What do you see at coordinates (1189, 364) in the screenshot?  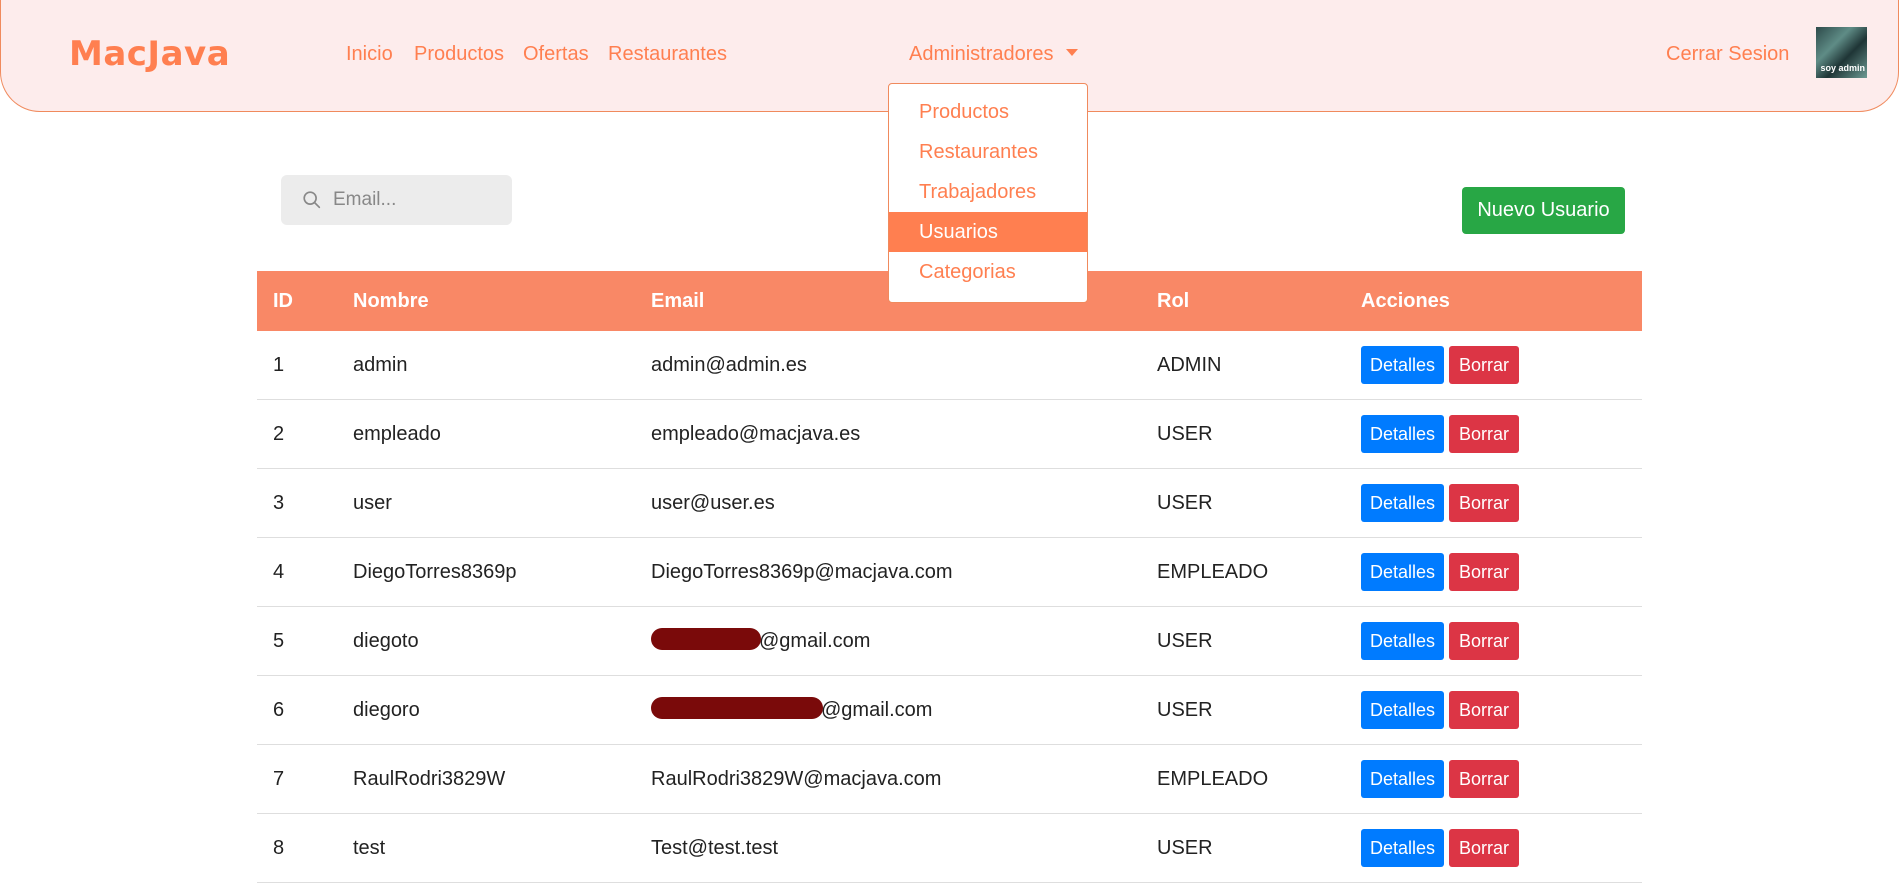 I see `cell-role: ADMIN` at bounding box center [1189, 364].